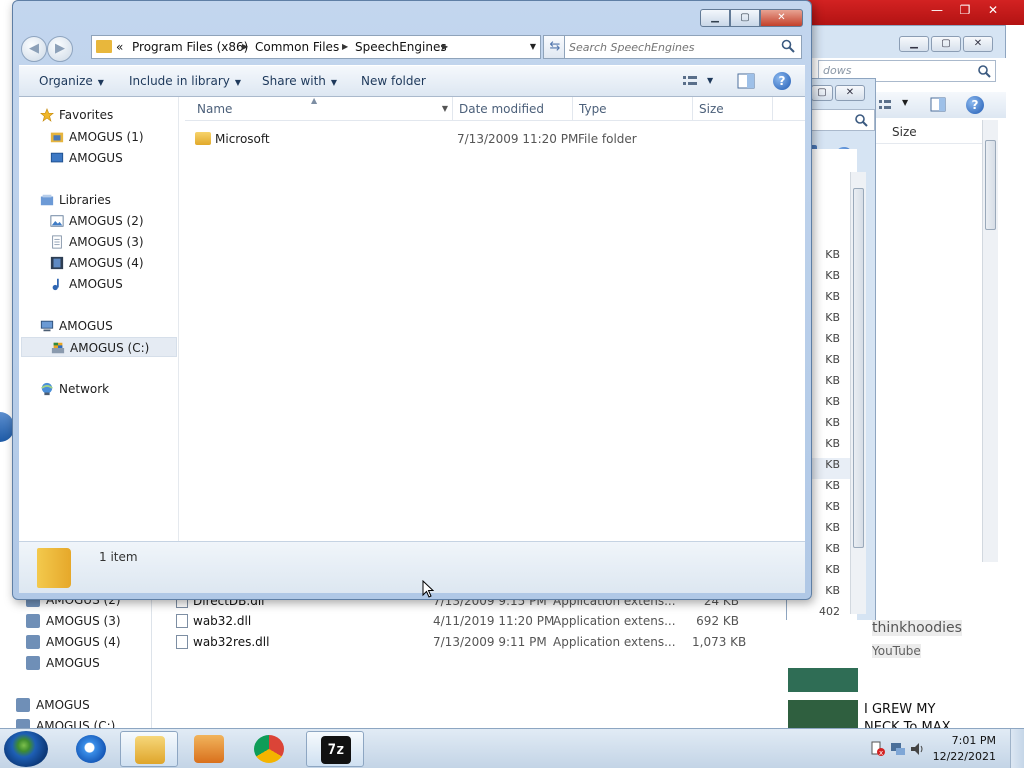 Image resolution: width=1024 pixels, height=768 pixels. I want to click on start-button, so click(26, 749).